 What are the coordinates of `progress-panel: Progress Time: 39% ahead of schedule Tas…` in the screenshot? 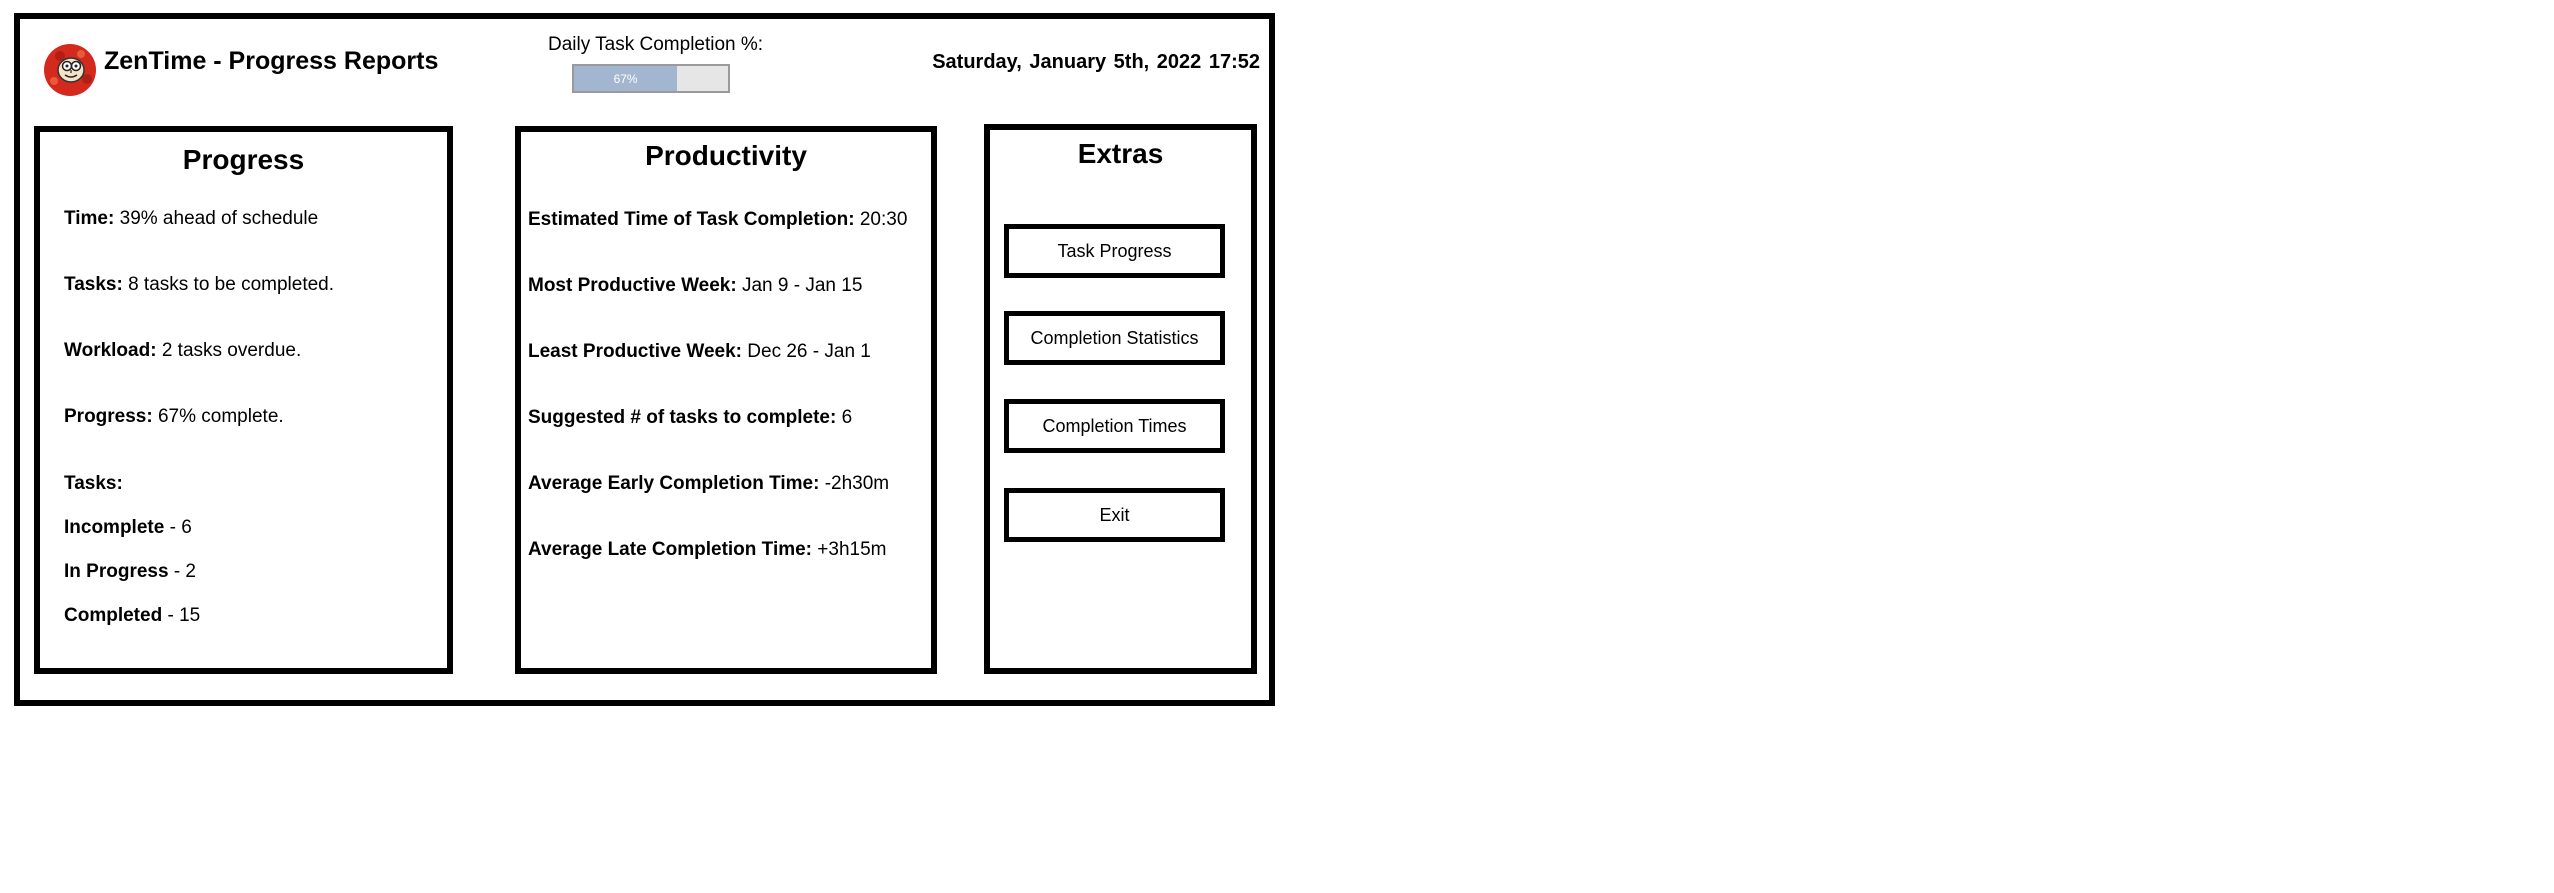 It's located at (243, 400).